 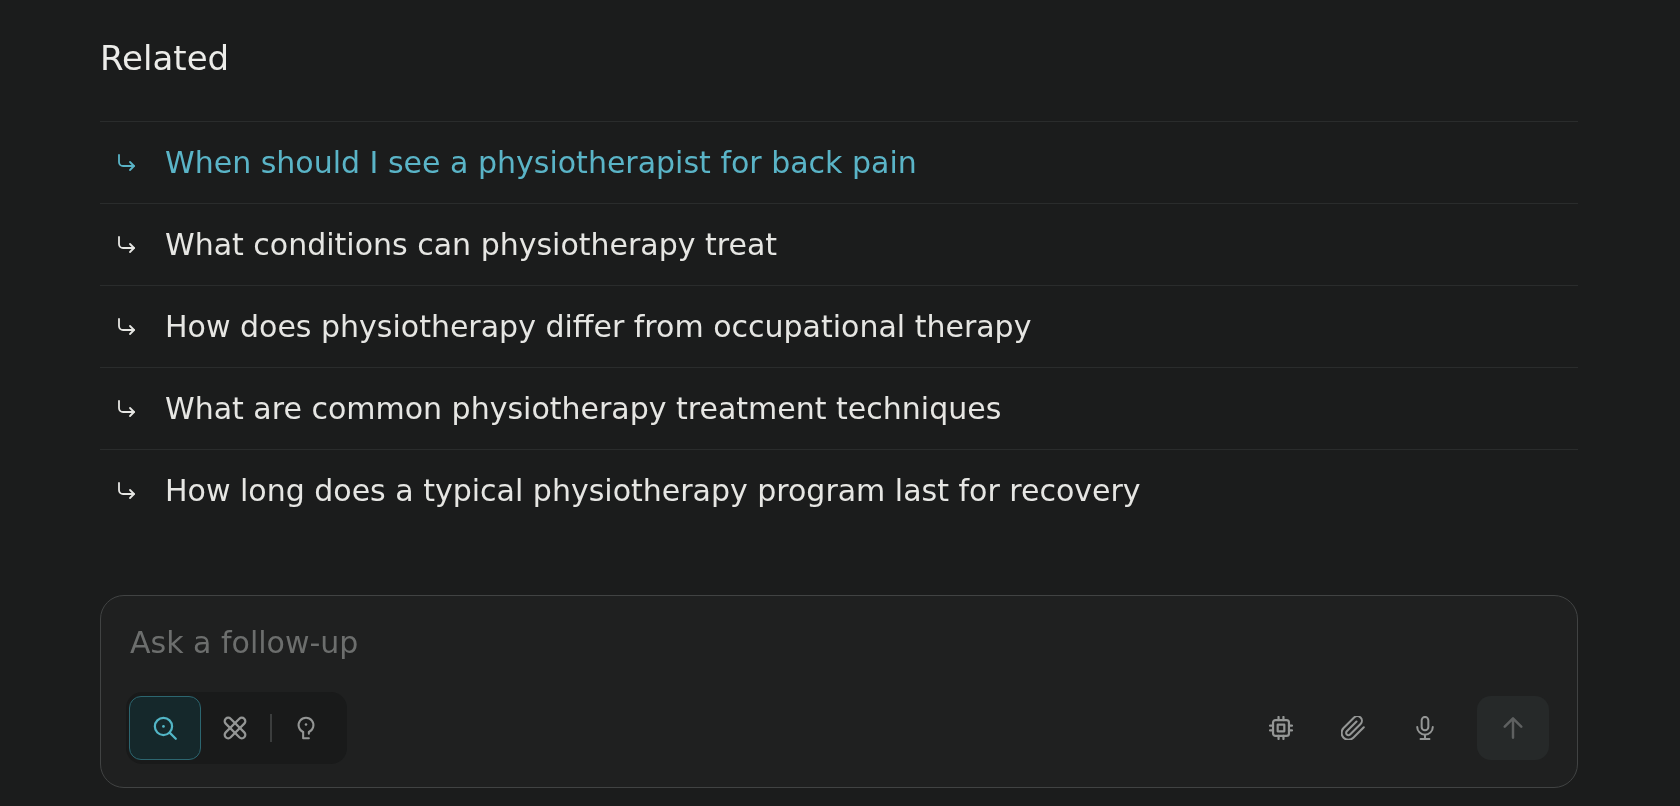 I want to click on related-question-link: When should I see a physiotherapist for back pain, so click(x=541, y=162).